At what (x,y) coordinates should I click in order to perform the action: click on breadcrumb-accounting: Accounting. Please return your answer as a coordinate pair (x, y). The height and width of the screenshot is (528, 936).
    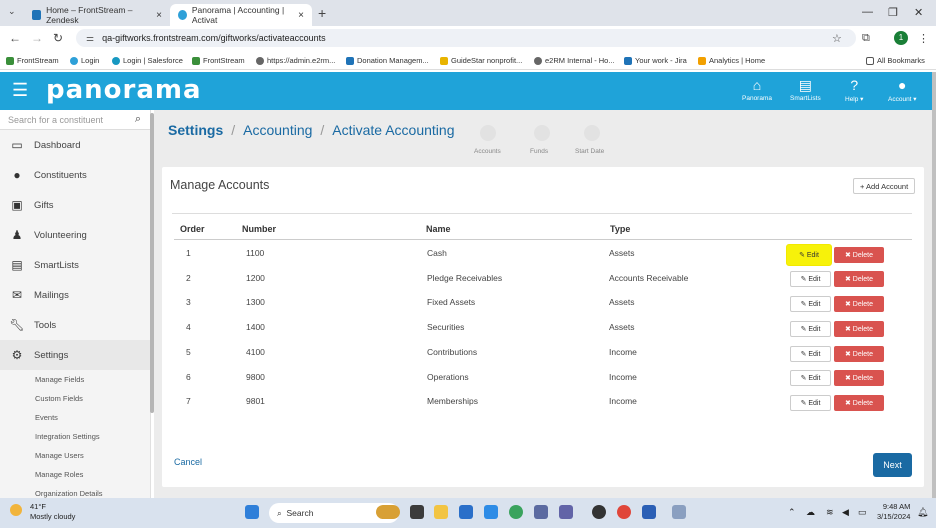
    Looking at the image, I should click on (277, 130).